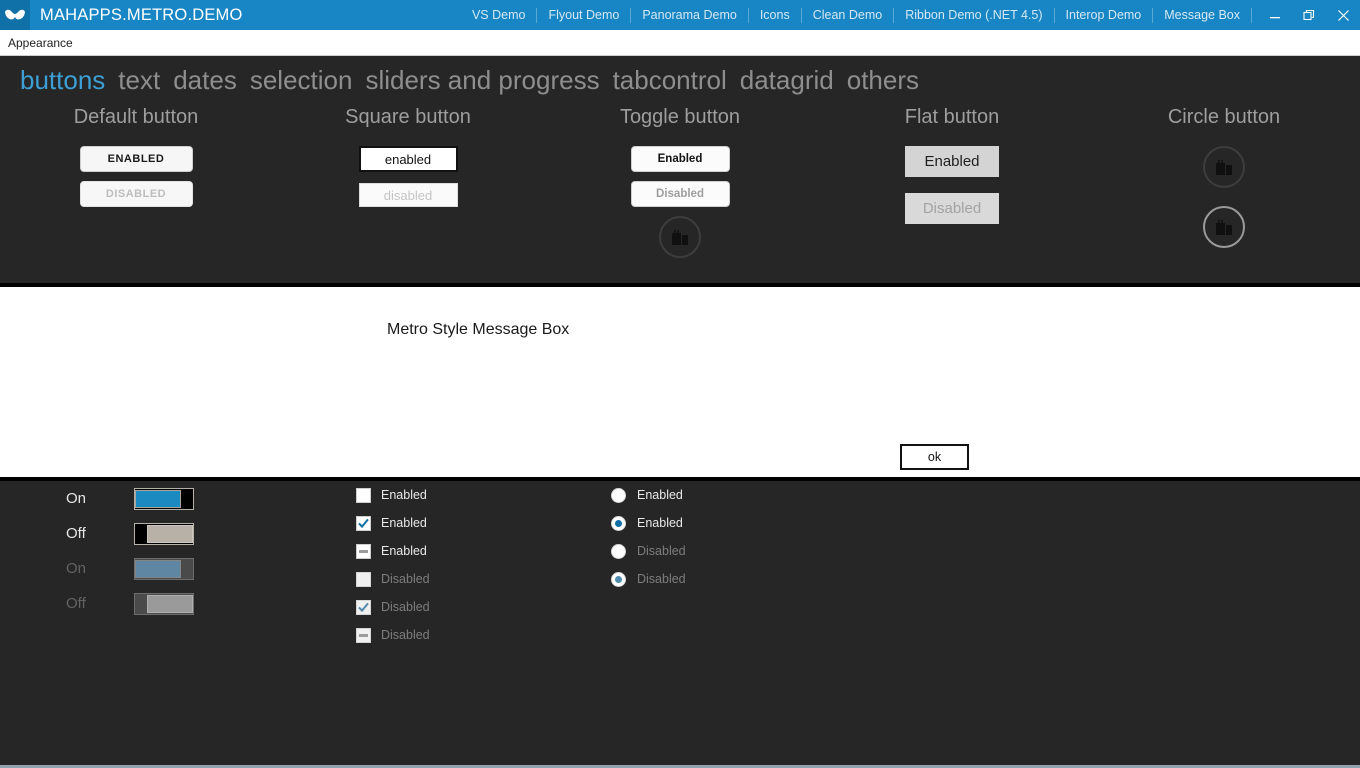 The width and height of the screenshot is (1360, 768). I want to click on toggle-switch-off-disabled, so click(164, 603).